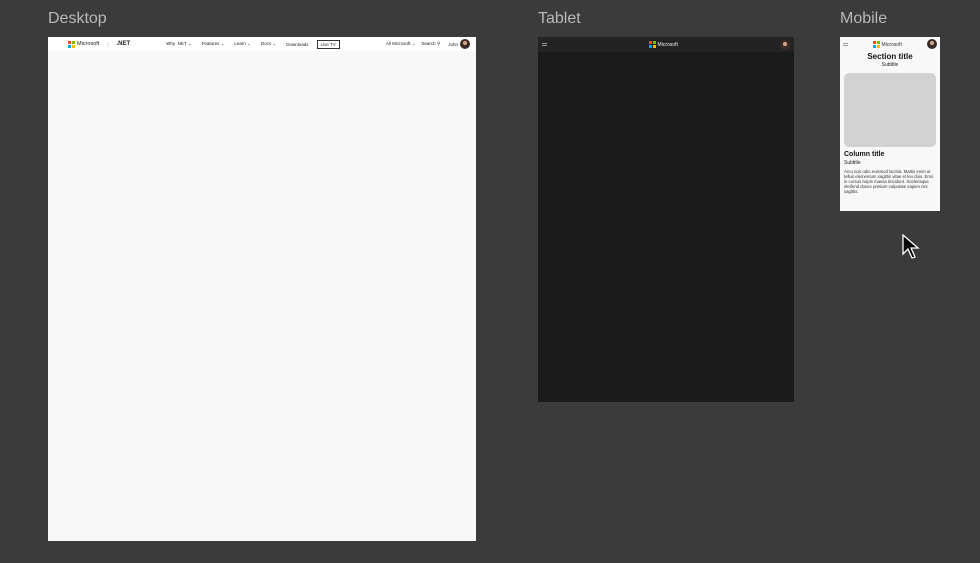 This screenshot has height=563, width=980. I want to click on mobile-frame-label: Mobile, so click(864, 18).